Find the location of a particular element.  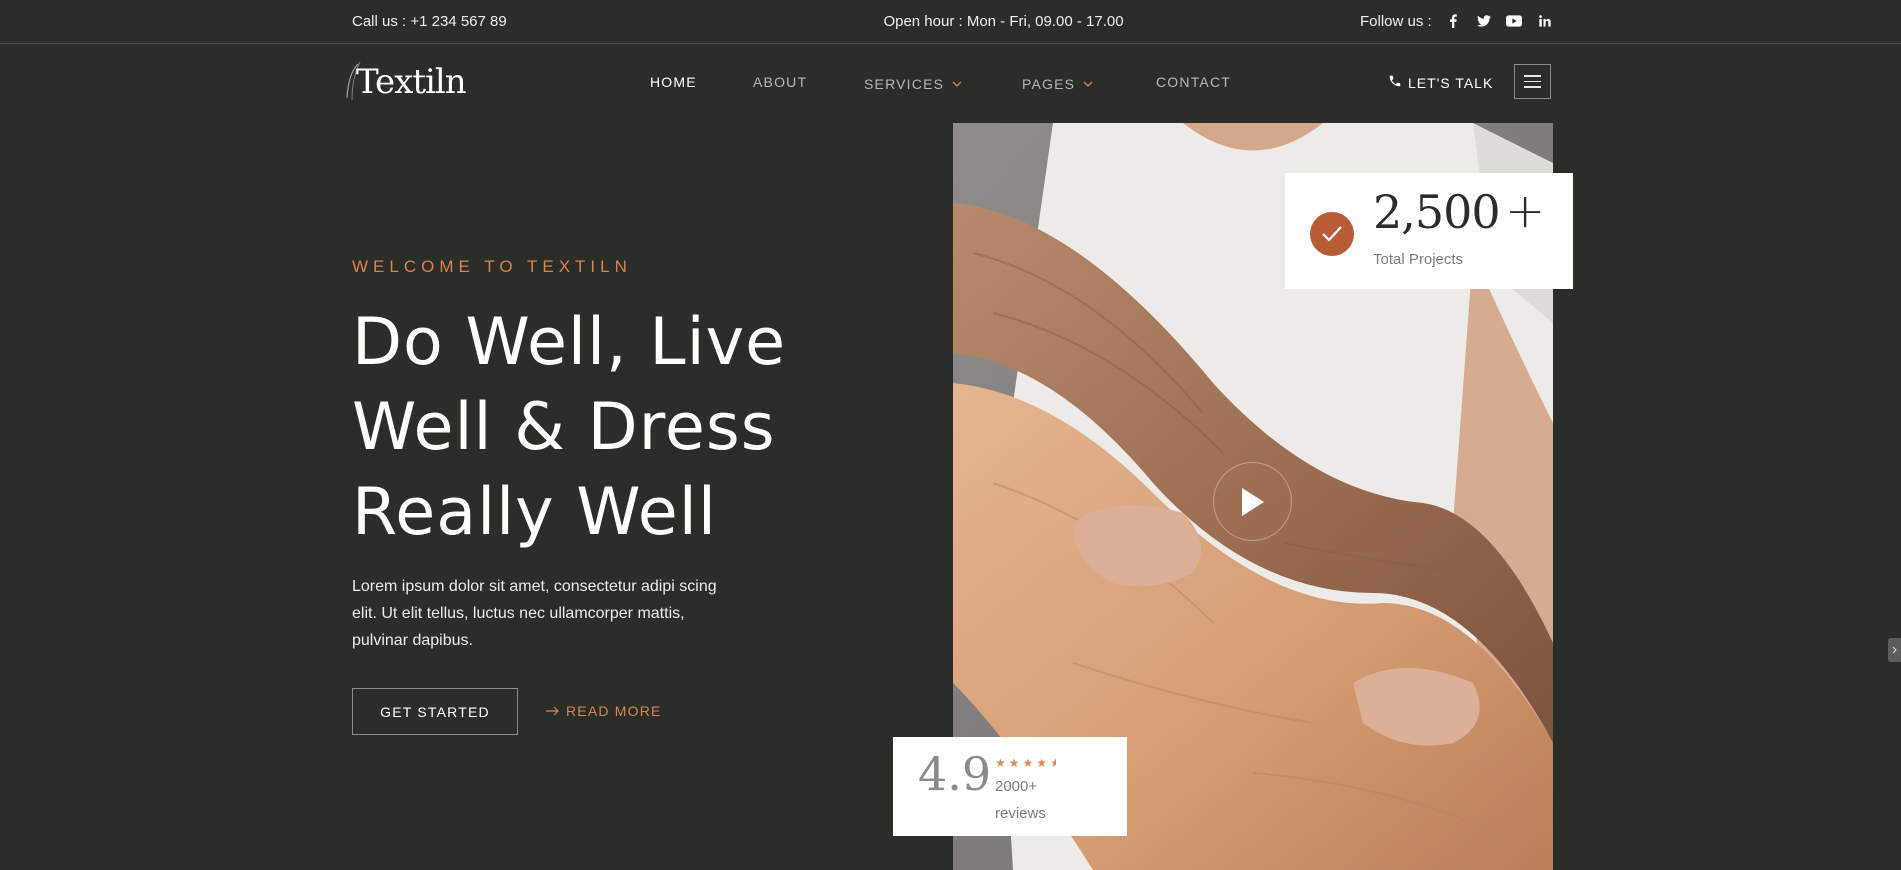

hero-title-line: Well & Dress is located at coordinates (564, 427).